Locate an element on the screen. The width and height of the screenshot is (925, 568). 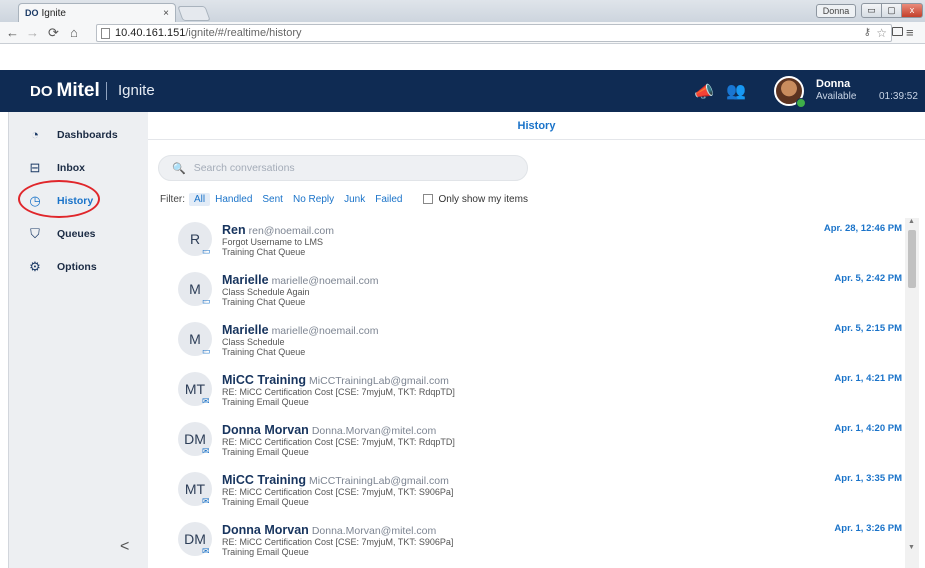
list-scrollbar: ▲ ▼ is located at coordinates (912, 393).